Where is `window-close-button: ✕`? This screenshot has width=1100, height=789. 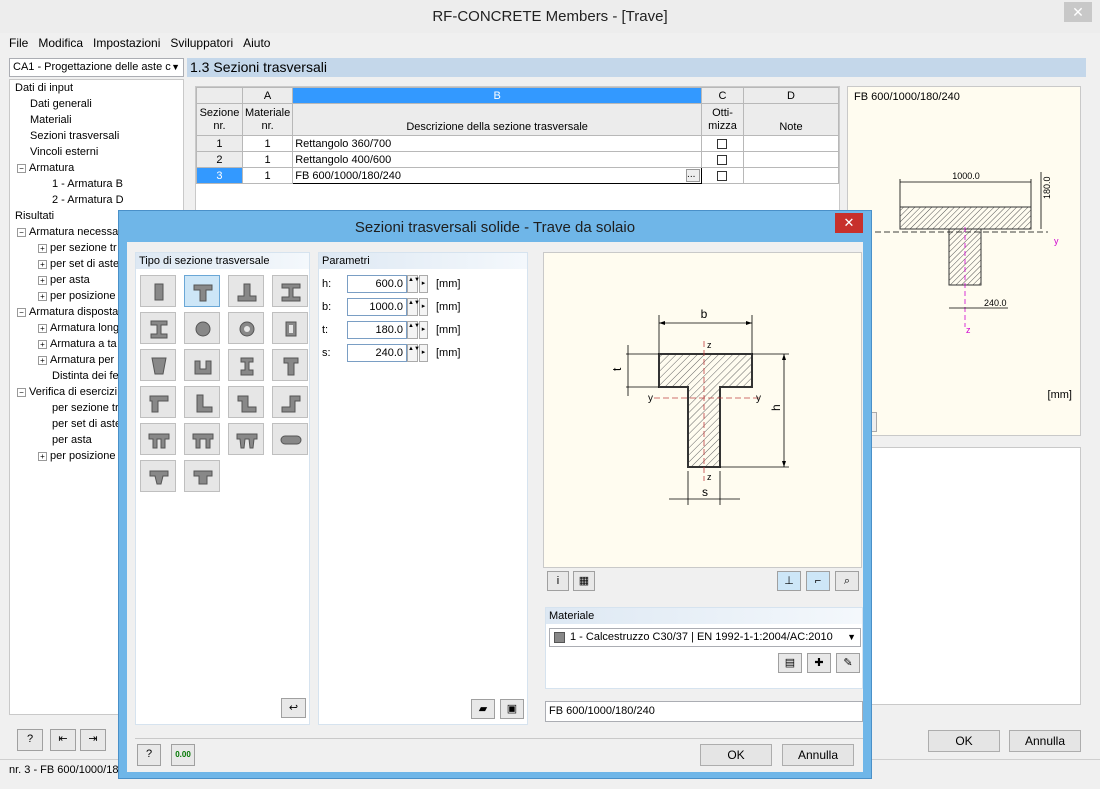 window-close-button: ✕ is located at coordinates (1078, 12).